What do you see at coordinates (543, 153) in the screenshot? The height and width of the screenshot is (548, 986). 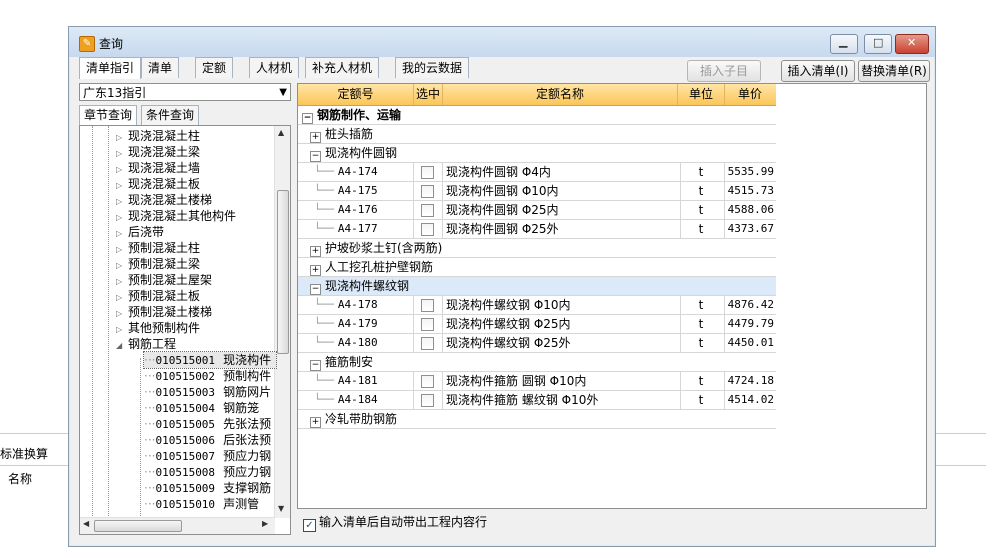 I see `grid-group-cell: − 现浇构件圆钢` at bounding box center [543, 153].